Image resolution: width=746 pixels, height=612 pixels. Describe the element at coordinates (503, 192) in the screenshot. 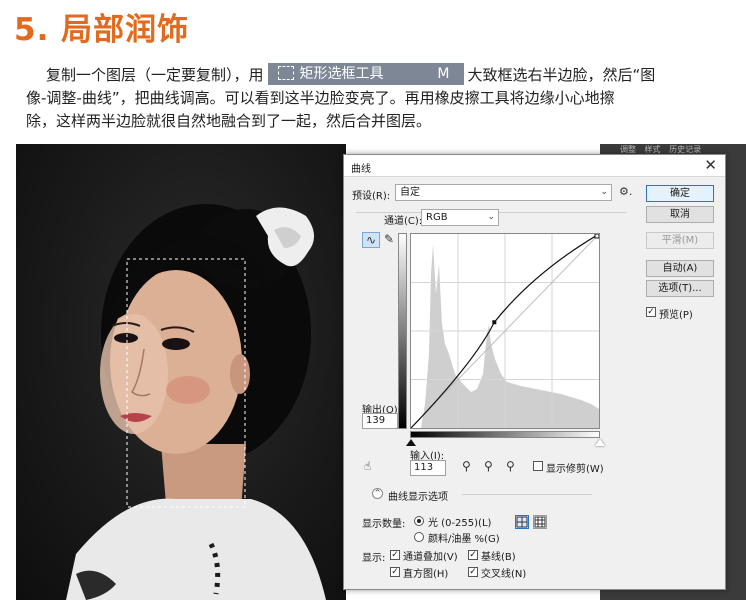

I see `preset-select: 自定 ⌄` at that location.